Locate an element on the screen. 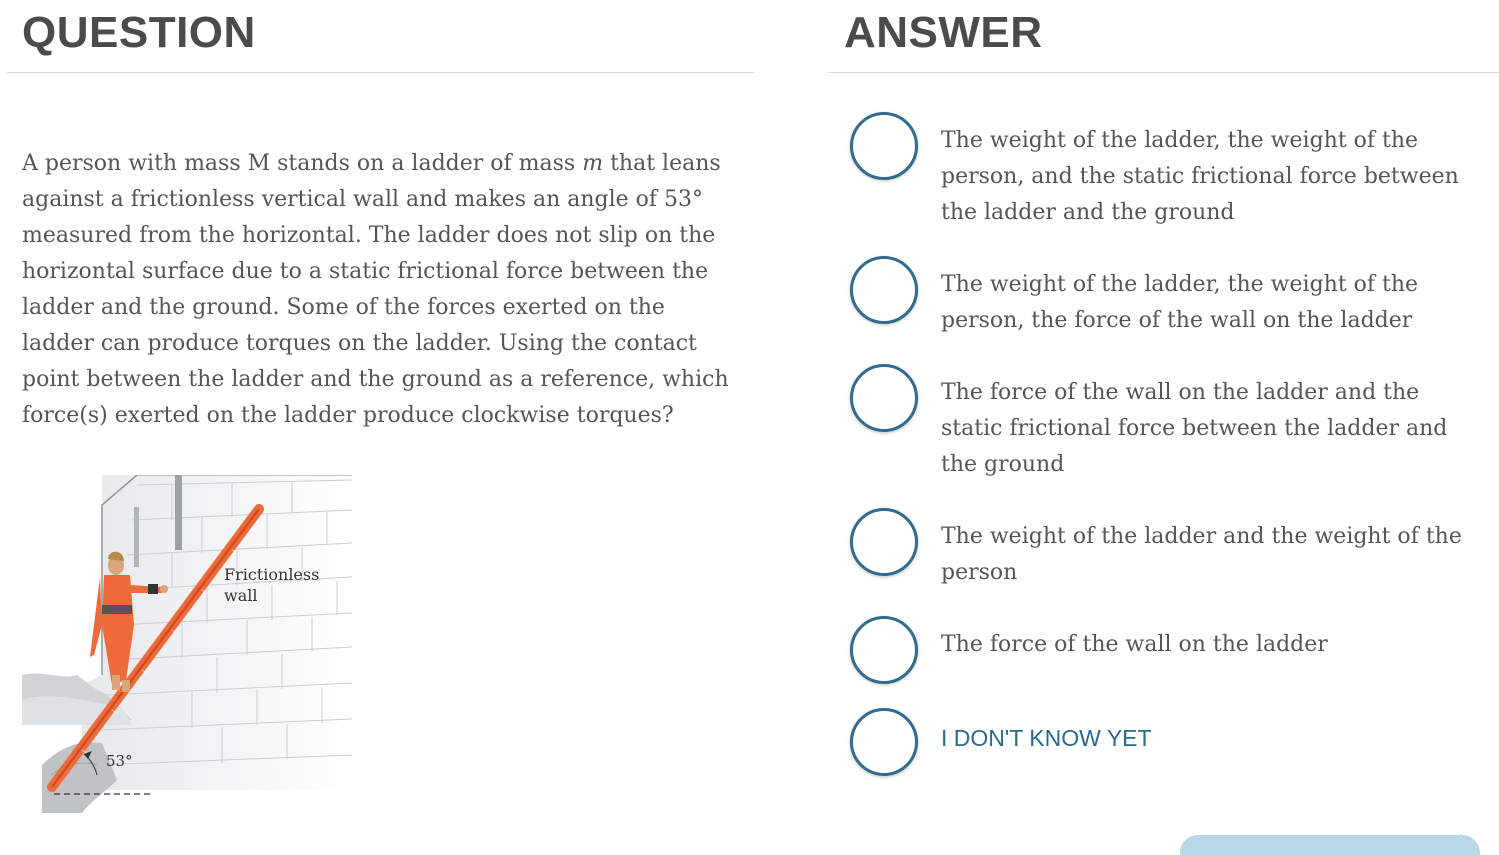  wall-mark is located at coordinates (178, 512).